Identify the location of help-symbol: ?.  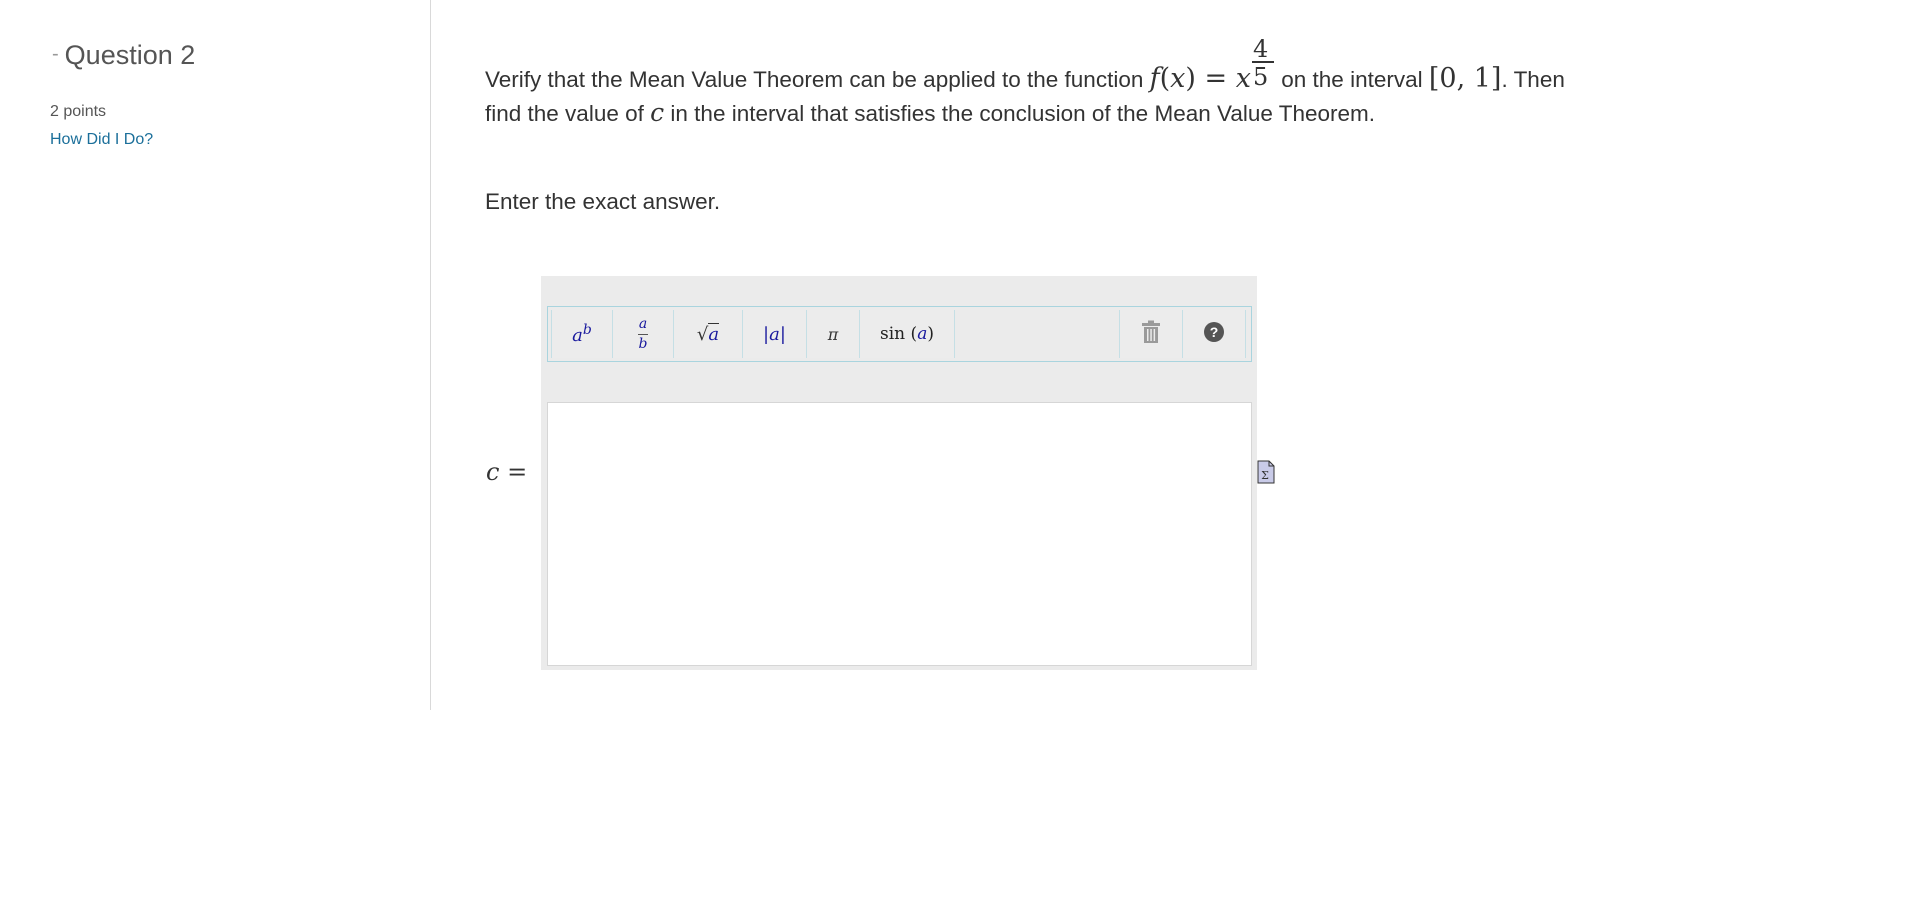
(1214, 332).